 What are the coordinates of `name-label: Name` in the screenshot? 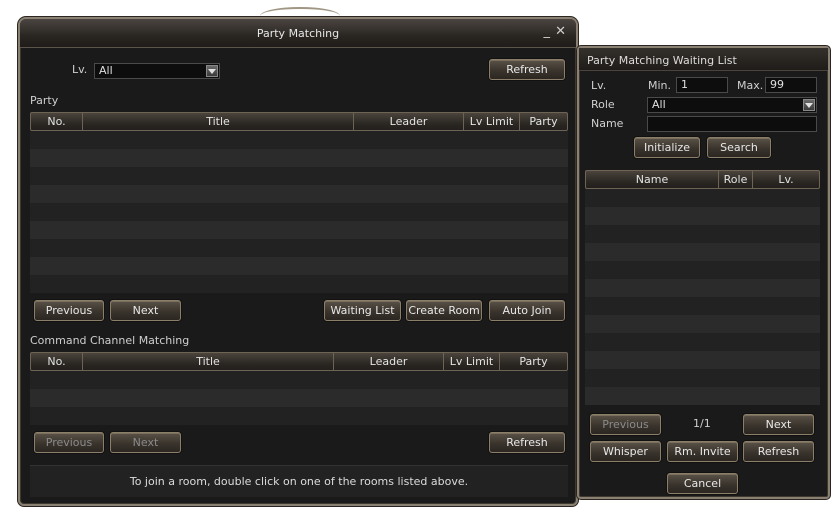 It's located at (607, 123).